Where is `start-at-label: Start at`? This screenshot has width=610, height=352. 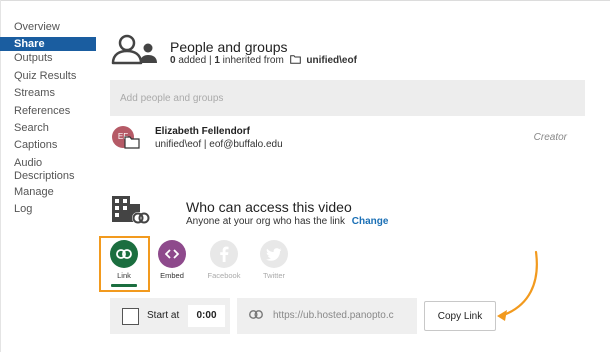
start-at-label: Start at is located at coordinates (163, 315).